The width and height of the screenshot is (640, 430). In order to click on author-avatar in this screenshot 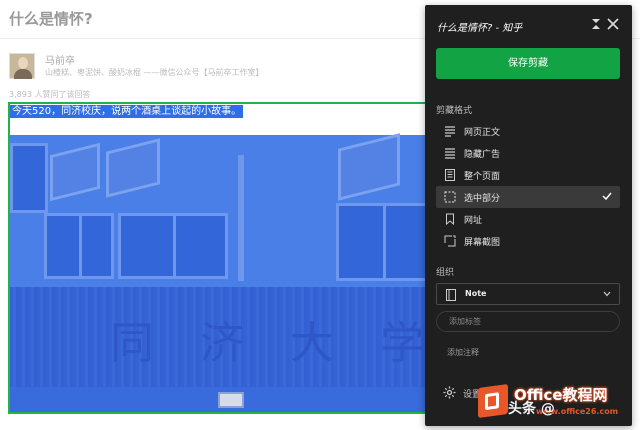, I will do `click(22, 66)`.